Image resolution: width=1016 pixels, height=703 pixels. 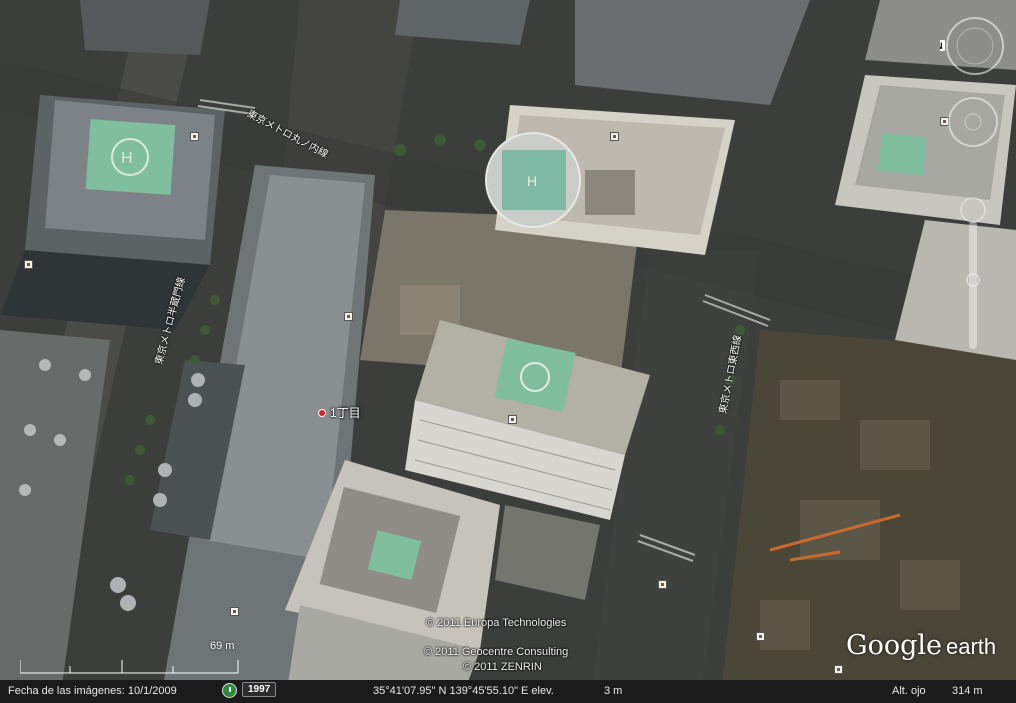 What do you see at coordinates (971, 646) in the screenshot?
I see `earth-wordmark: earth` at bounding box center [971, 646].